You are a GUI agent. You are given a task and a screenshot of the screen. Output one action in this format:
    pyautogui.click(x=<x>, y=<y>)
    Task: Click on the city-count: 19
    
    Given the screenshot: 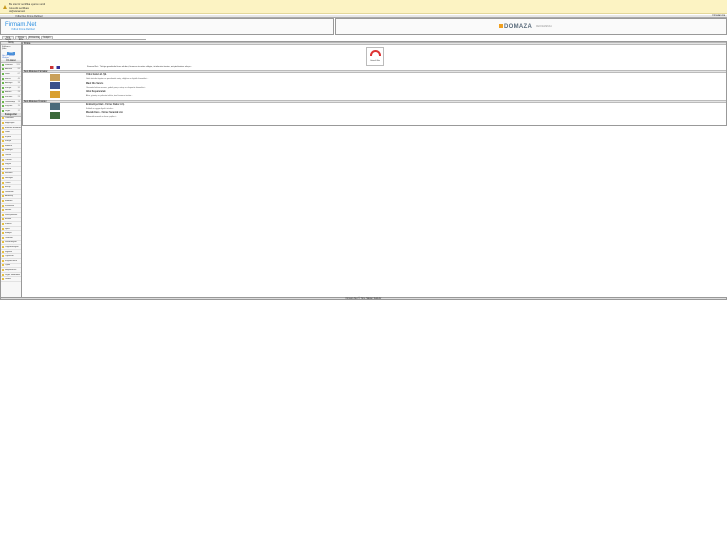 What is the action you would take?
    pyautogui.click(x=18, y=101)
    